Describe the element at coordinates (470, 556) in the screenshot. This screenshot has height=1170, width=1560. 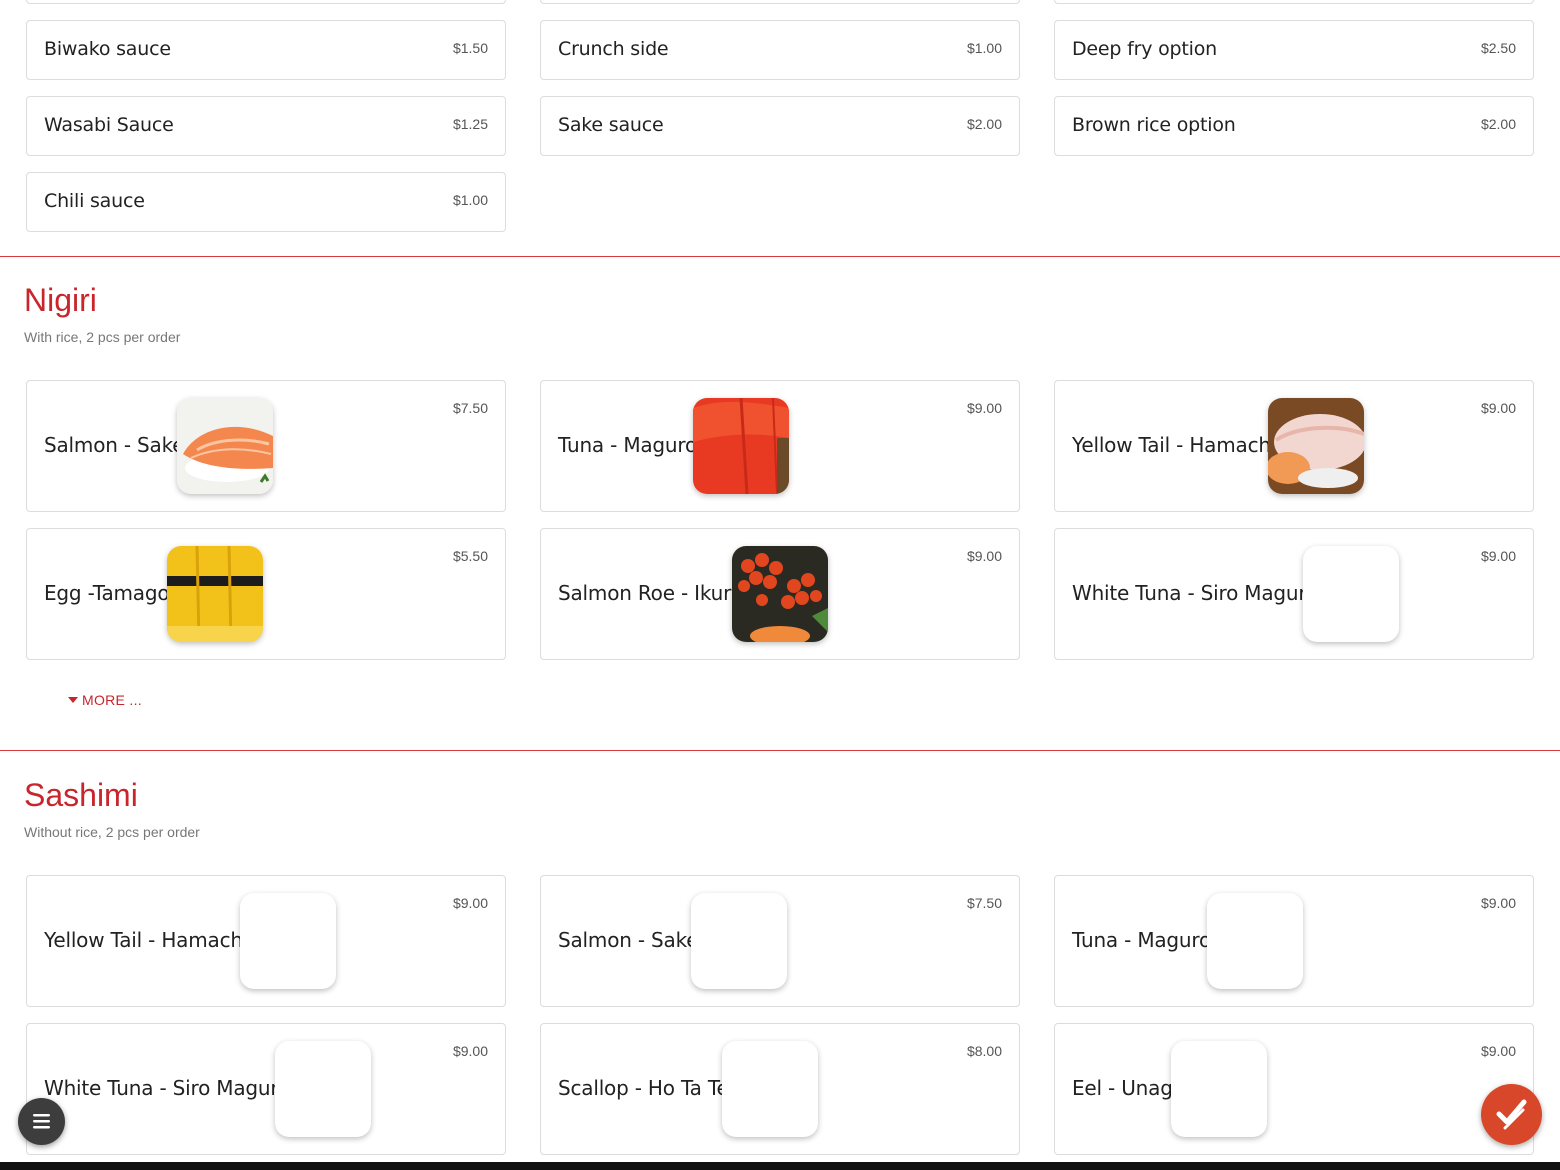
I see `item-price: $5.50` at that location.